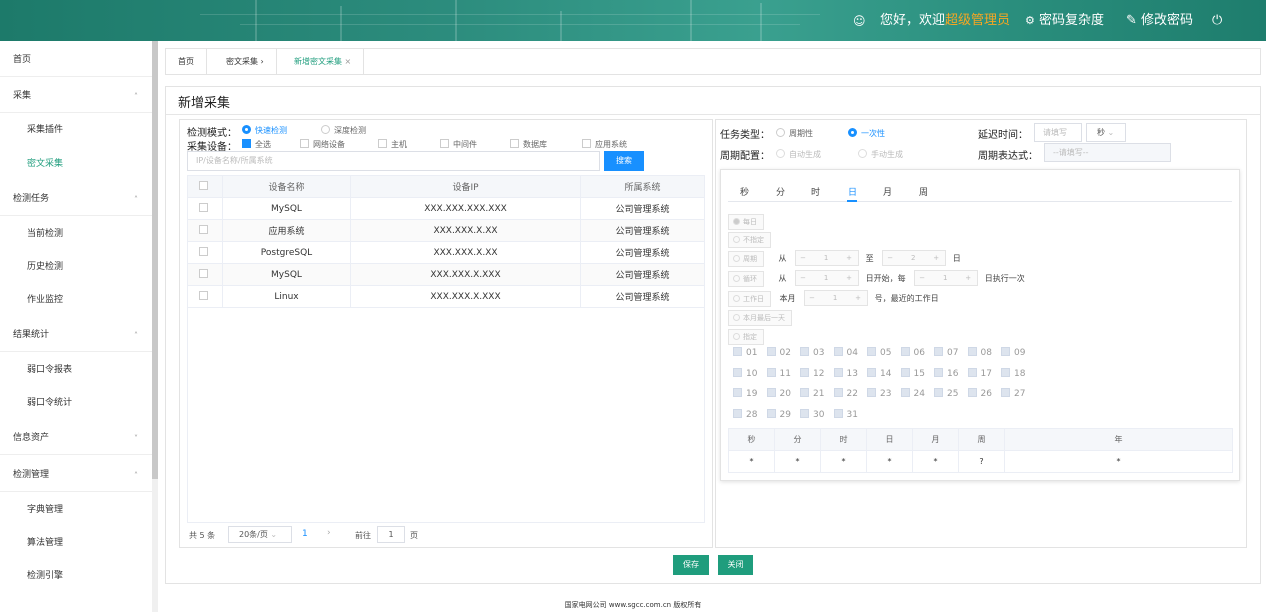 This screenshot has height=612, width=1266. What do you see at coordinates (983, 373) in the screenshot?
I see `day-checkbox: 17` at bounding box center [983, 373].